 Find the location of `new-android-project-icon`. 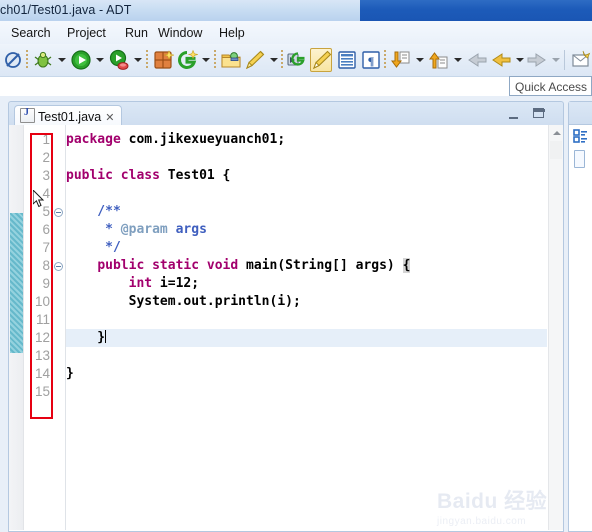

new-android-project-icon is located at coordinates (163, 60).